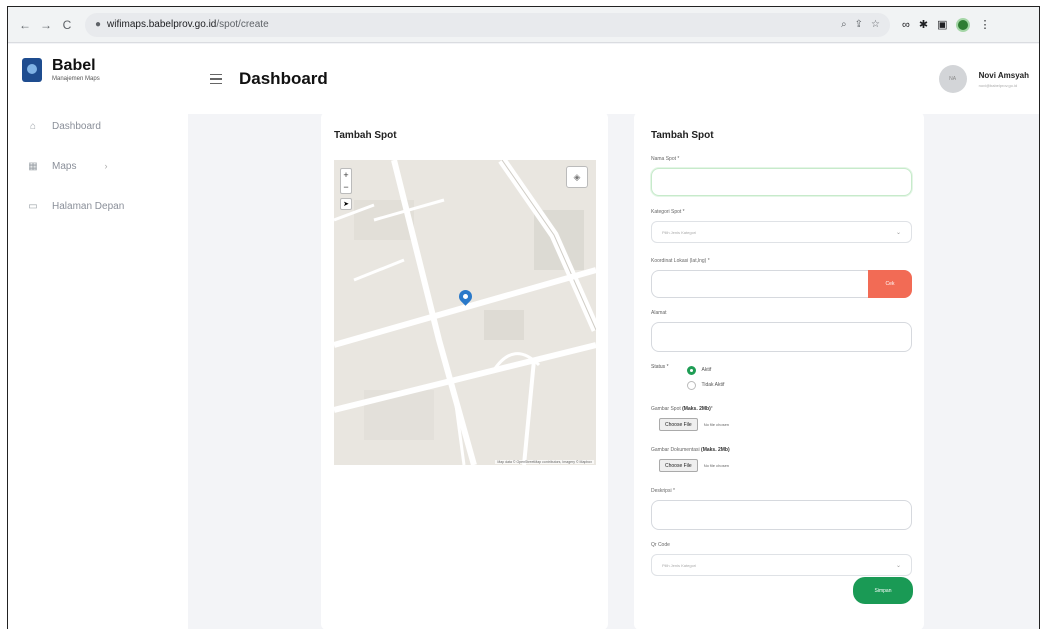 This screenshot has width=1046, height=629. What do you see at coordinates (679, 232) in the screenshot?
I see `kategori-placeholder: Pilih Jenis Kategori` at bounding box center [679, 232].